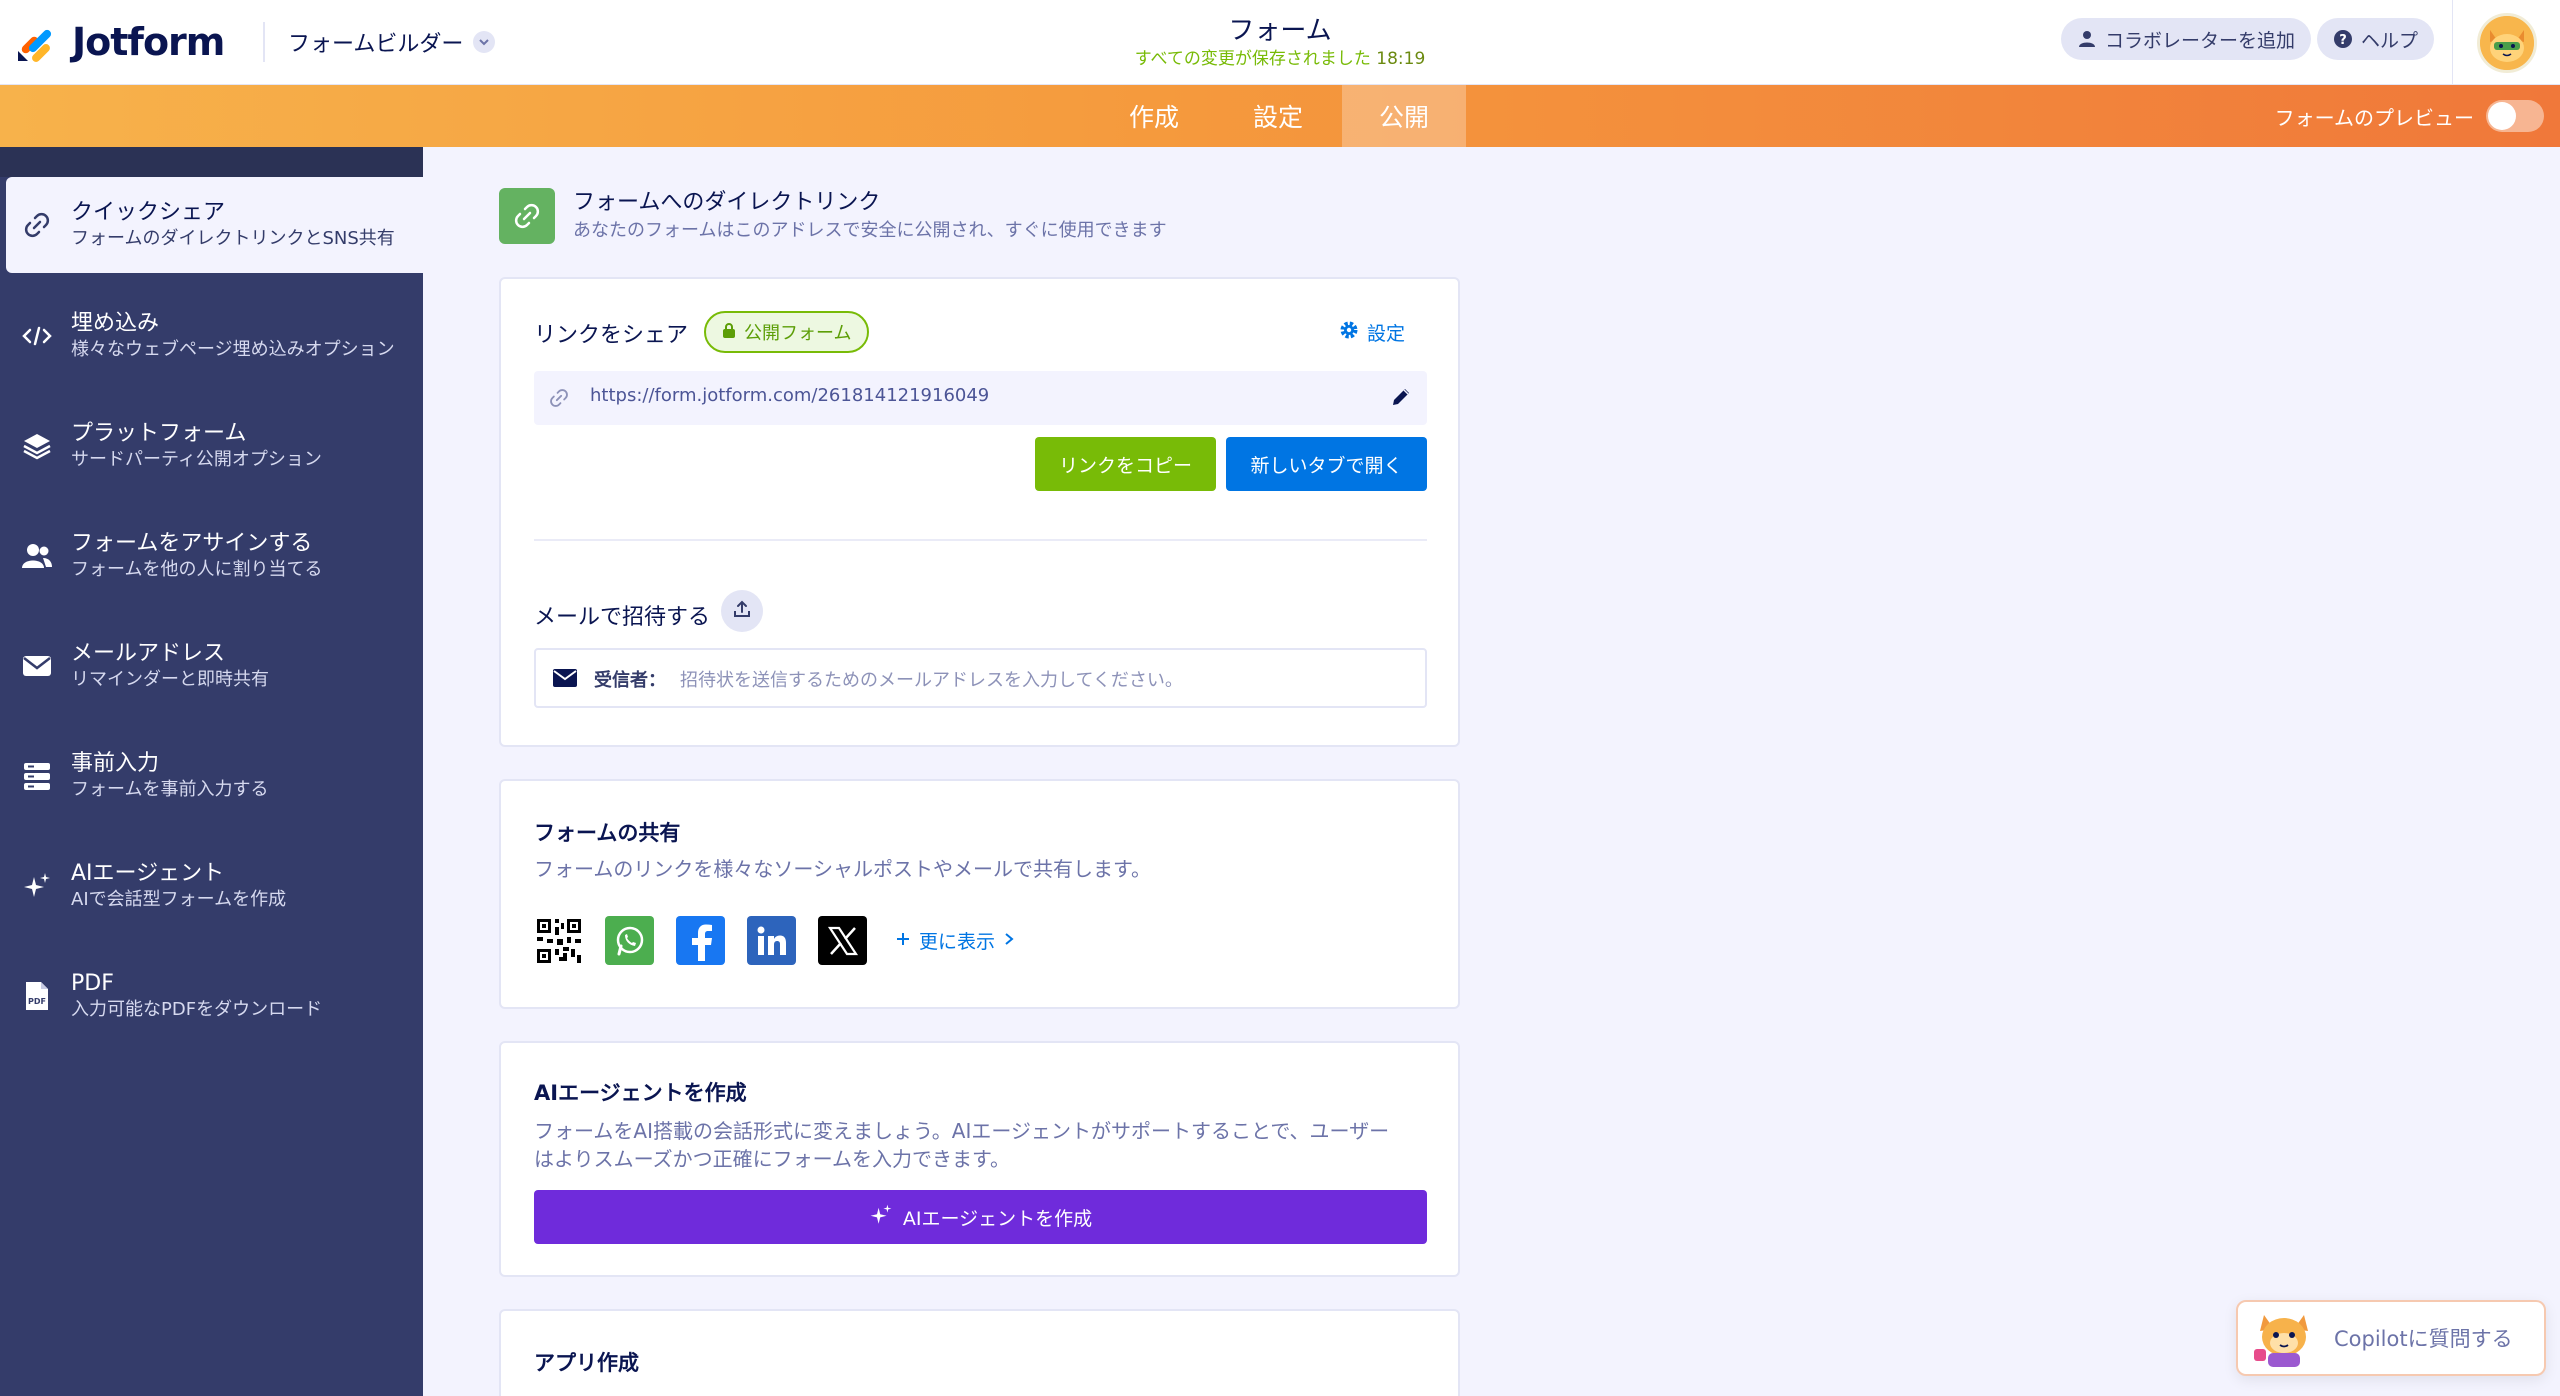 The height and width of the screenshot is (1396, 2560). I want to click on open-new-tab-button: 新しいタブで開く, so click(1326, 464).